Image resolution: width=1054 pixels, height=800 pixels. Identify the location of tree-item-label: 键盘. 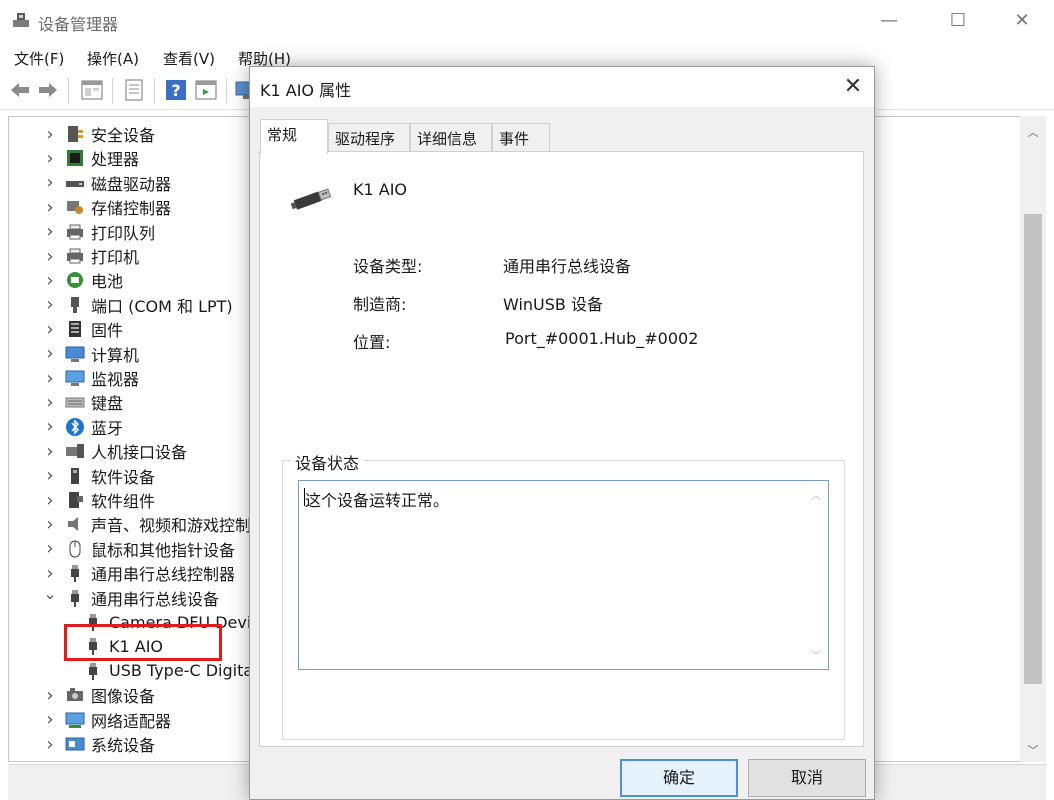
(107, 404).